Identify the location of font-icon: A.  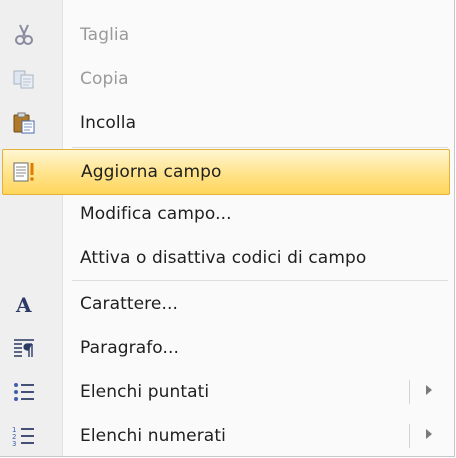
(24, 305).